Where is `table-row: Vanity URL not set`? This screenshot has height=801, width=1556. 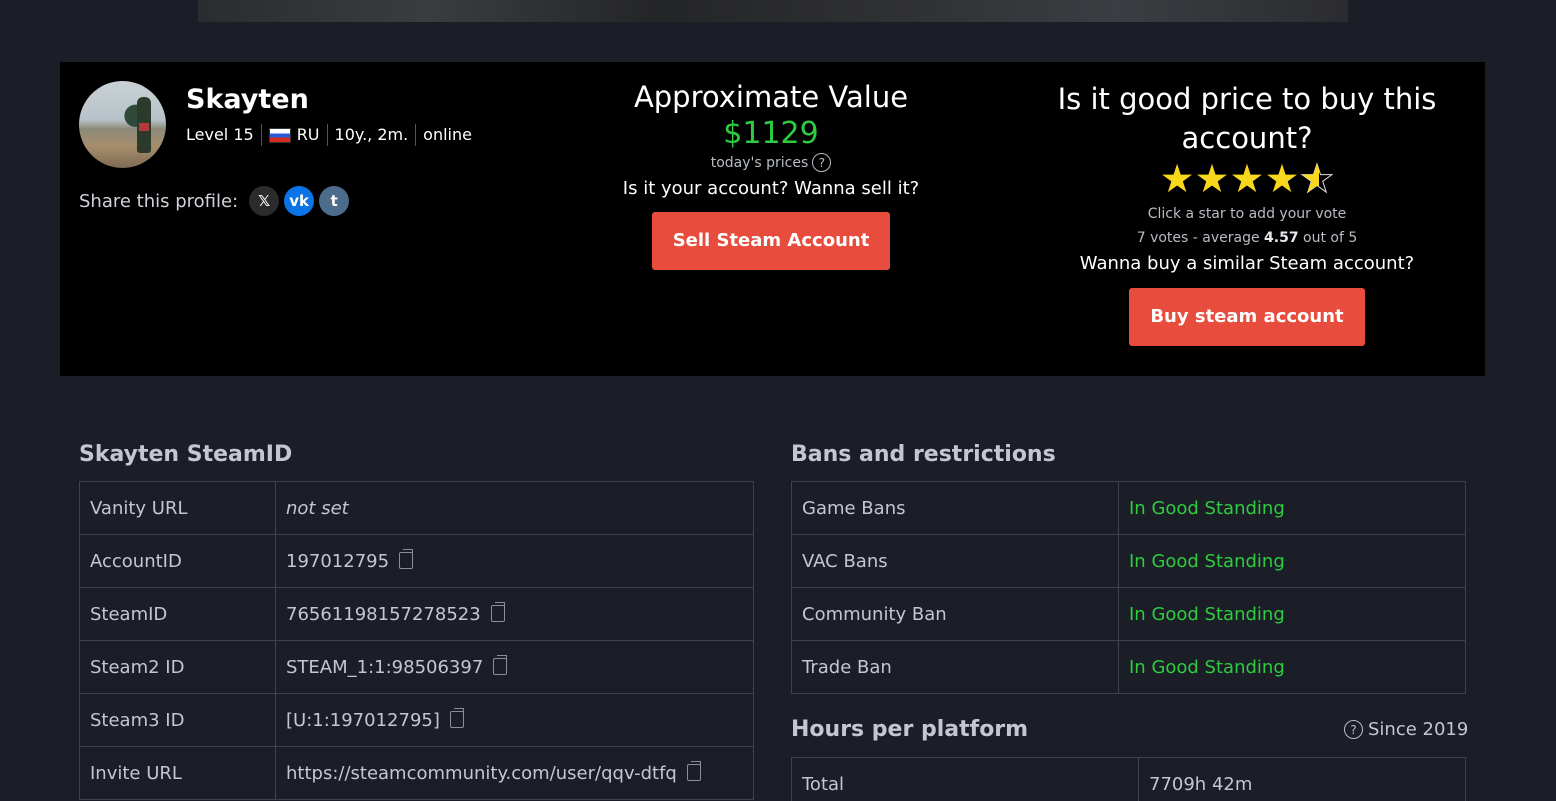
table-row: Vanity URL not set is located at coordinates (416, 508).